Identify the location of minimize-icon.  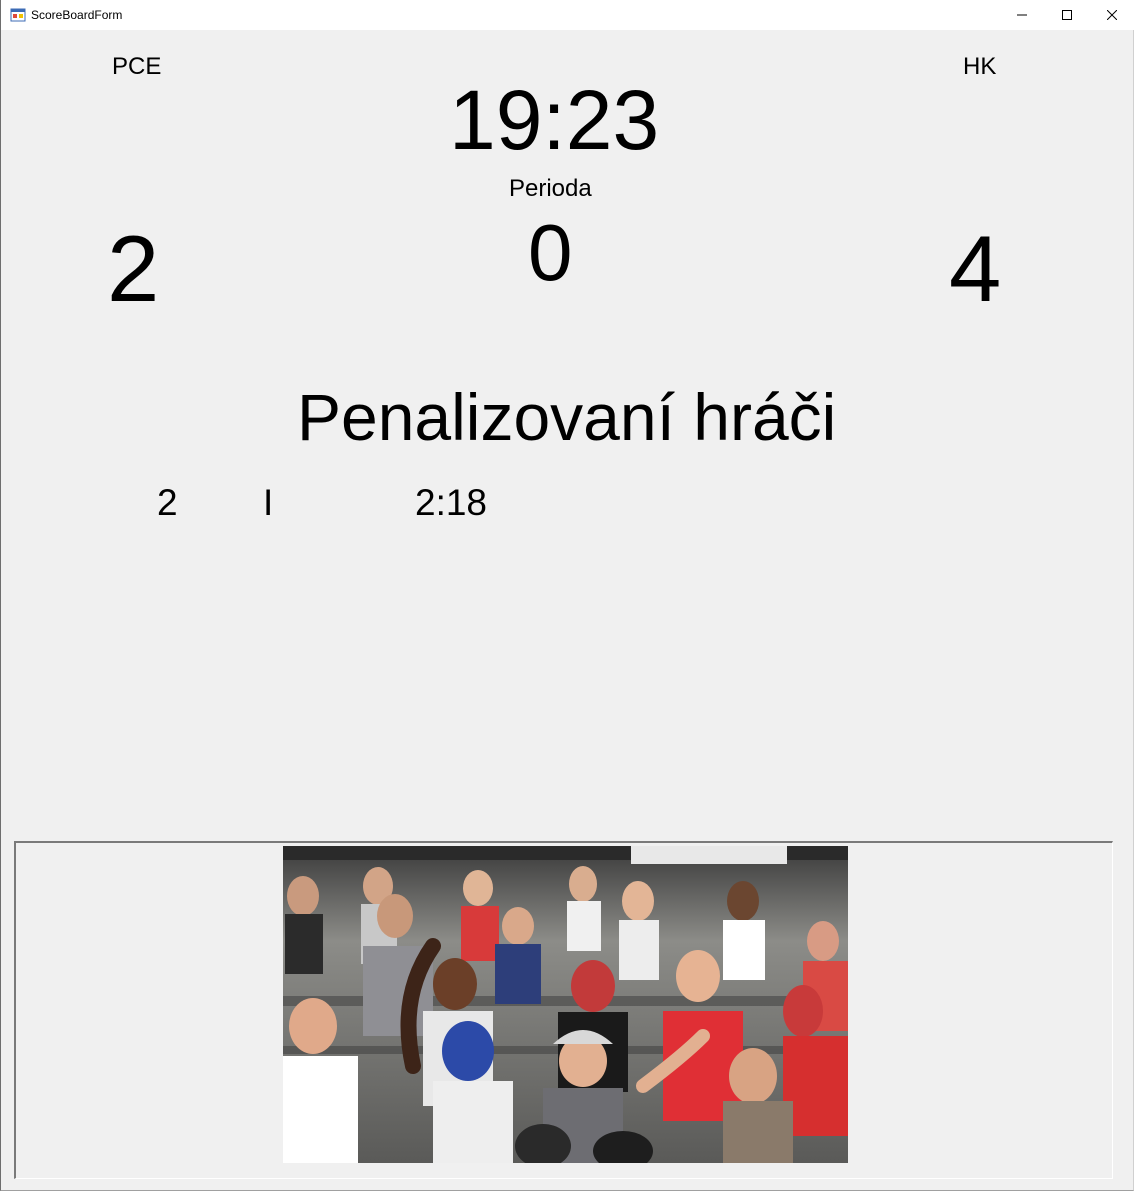
(1022, 15).